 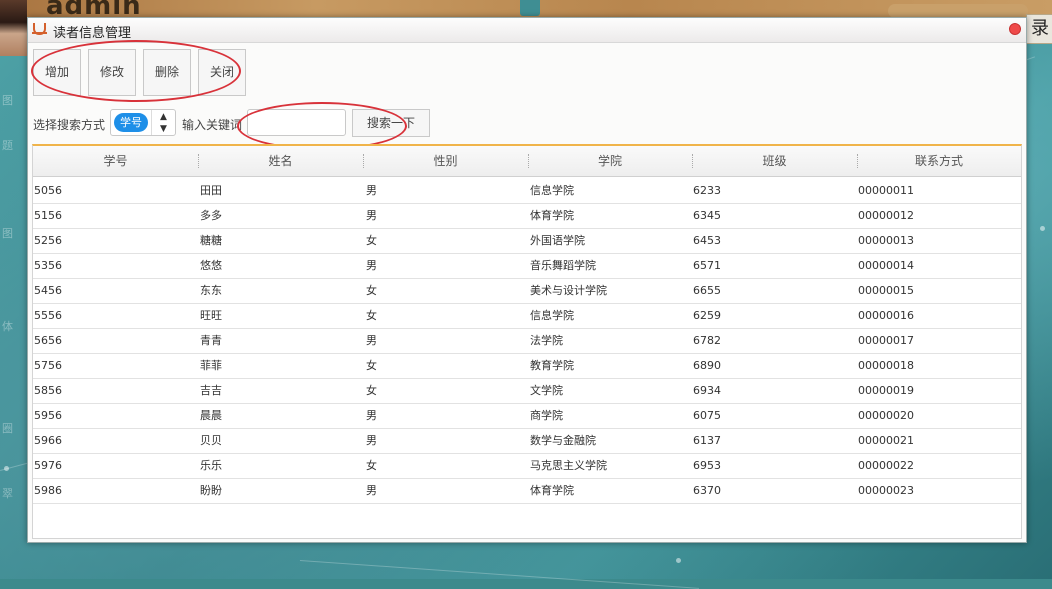 What do you see at coordinates (211, 465) in the screenshot?
I see `cell-name: 乐乐` at bounding box center [211, 465].